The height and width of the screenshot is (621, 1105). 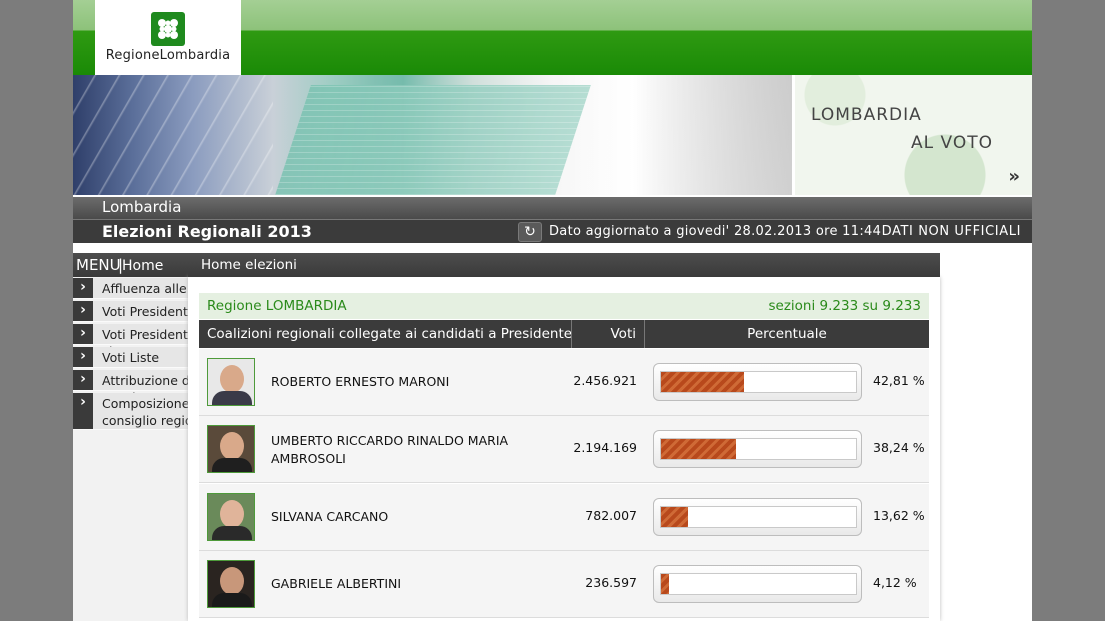 What do you see at coordinates (433, 140) in the screenshot?
I see `banner-ballot-card` at bounding box center [433, 140].